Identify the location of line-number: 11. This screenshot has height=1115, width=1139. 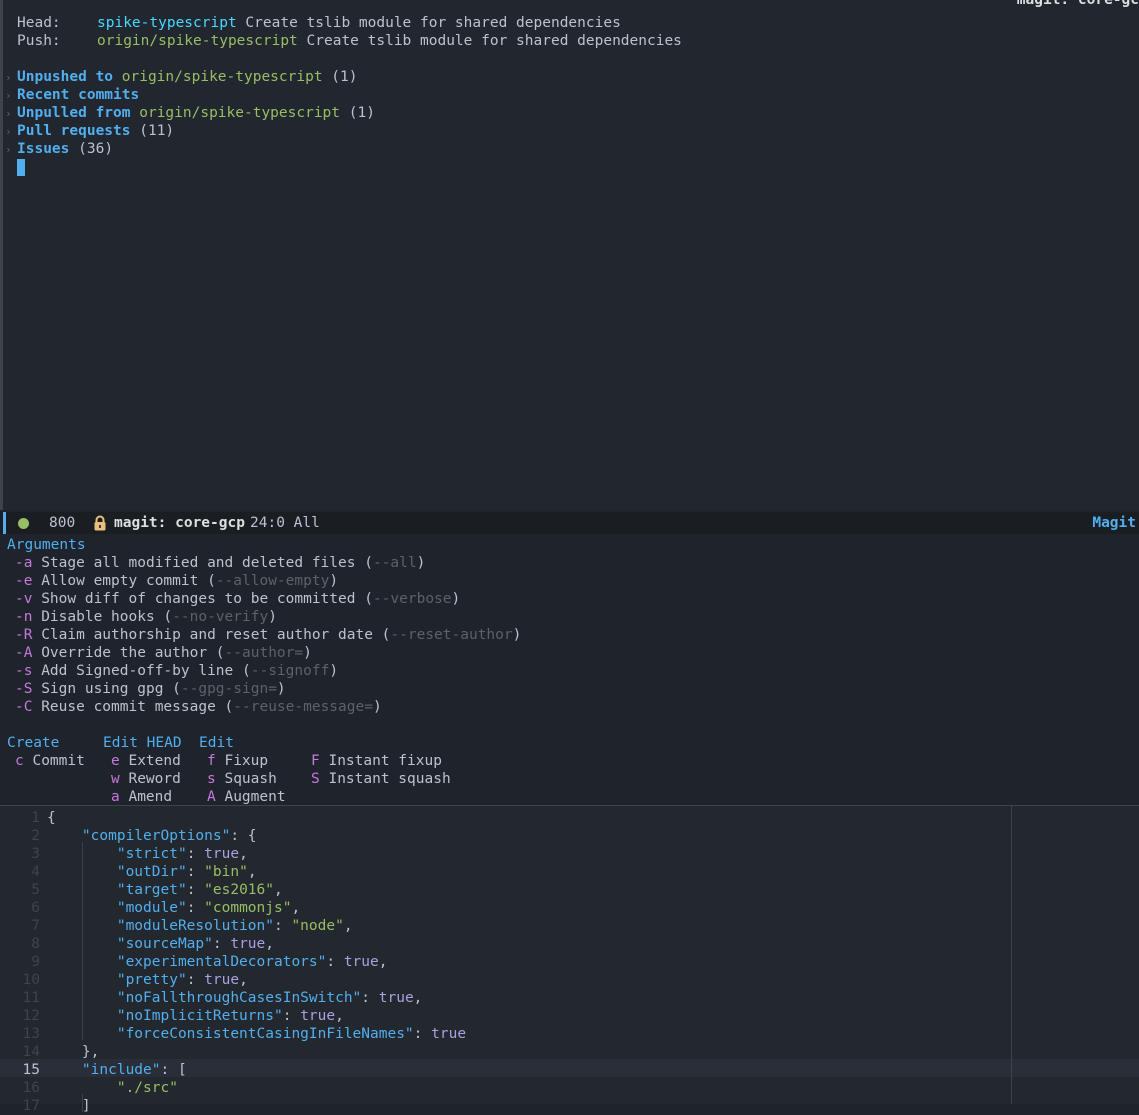
(31, 998).